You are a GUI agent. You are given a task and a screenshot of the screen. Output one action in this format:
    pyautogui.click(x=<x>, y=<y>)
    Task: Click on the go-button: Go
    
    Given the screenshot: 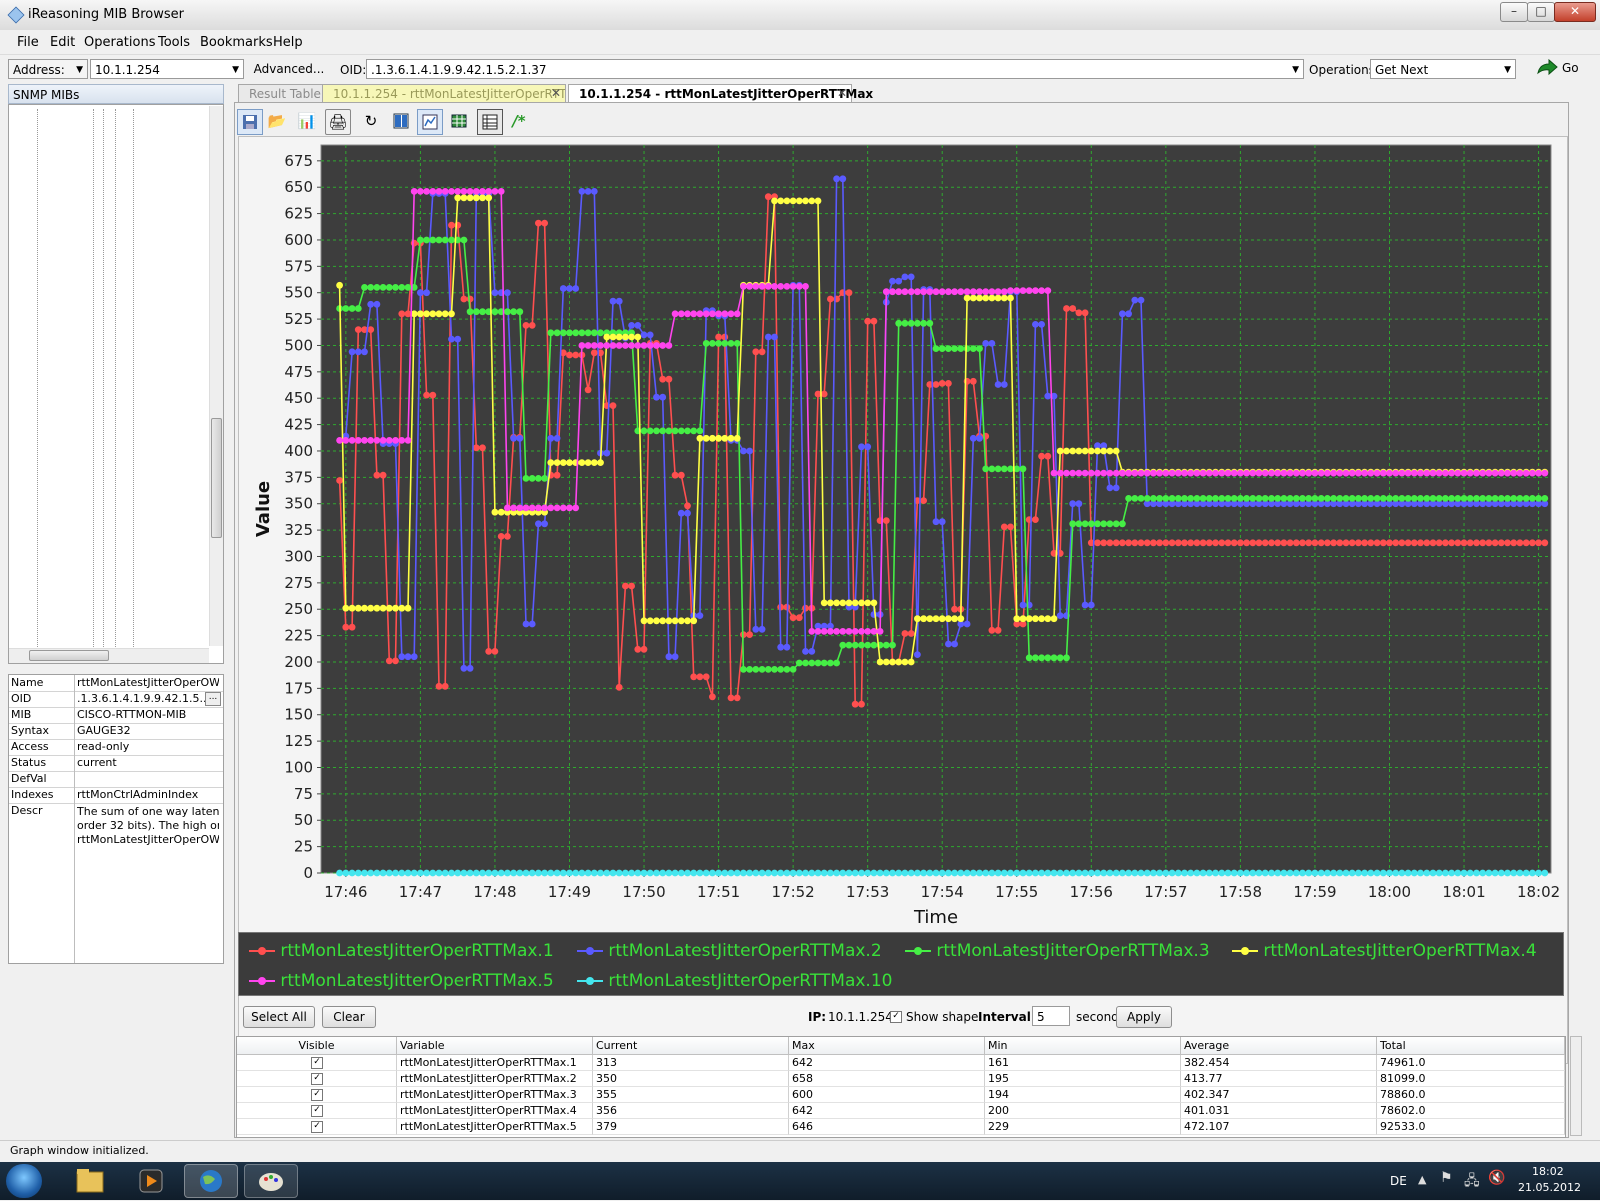 What is the action you would take?
    pyautogui.click(x=1562, y=68)
    